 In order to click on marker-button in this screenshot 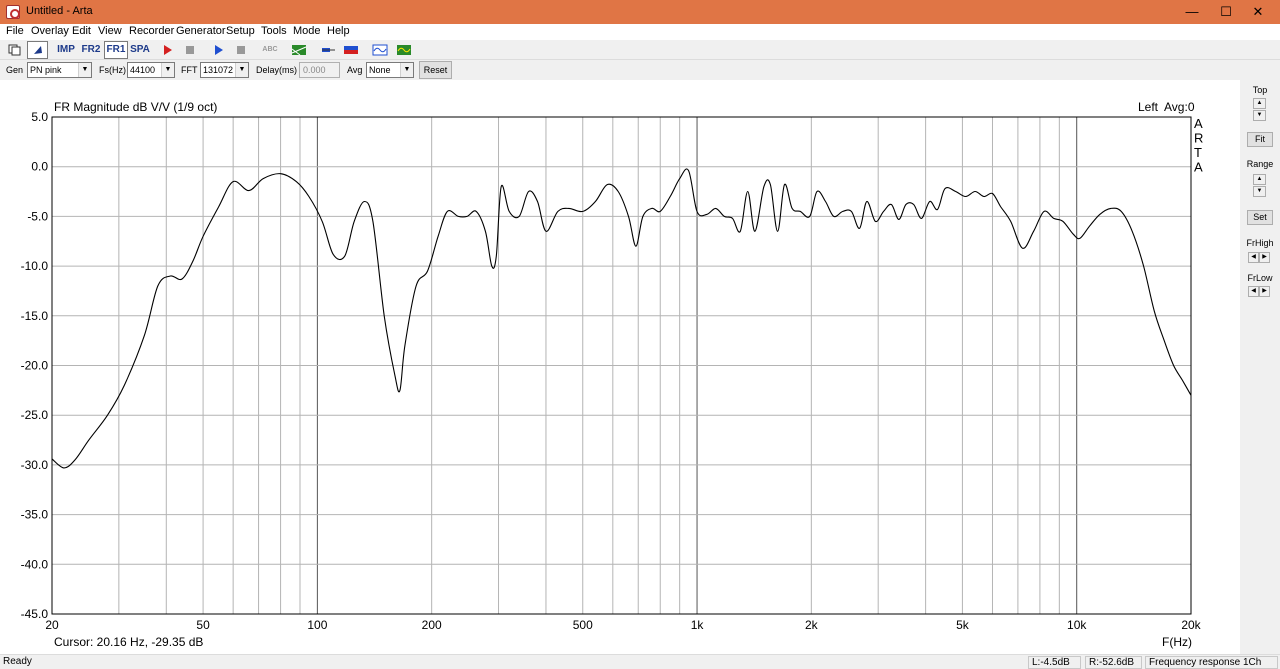, I will do `click(327, 50)`.